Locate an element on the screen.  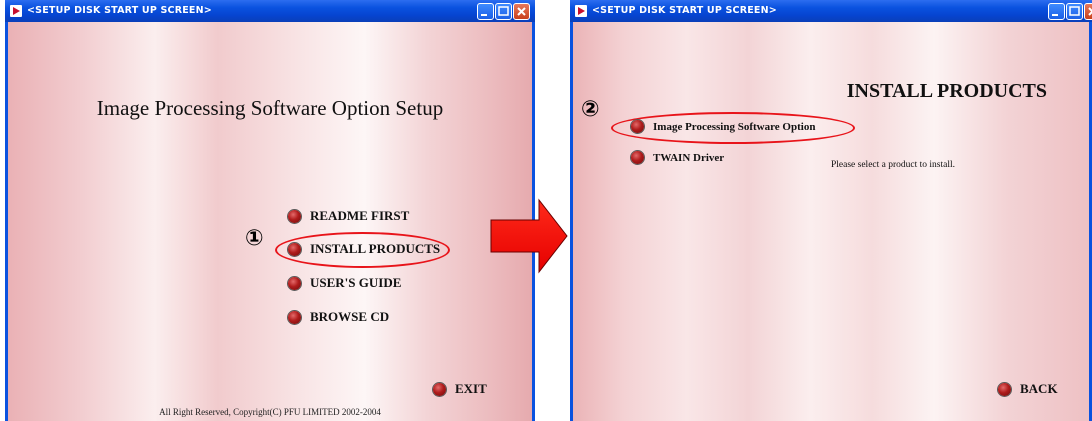
image-processing-label: Image Processing Software Option is located at coordinates (734, 126).